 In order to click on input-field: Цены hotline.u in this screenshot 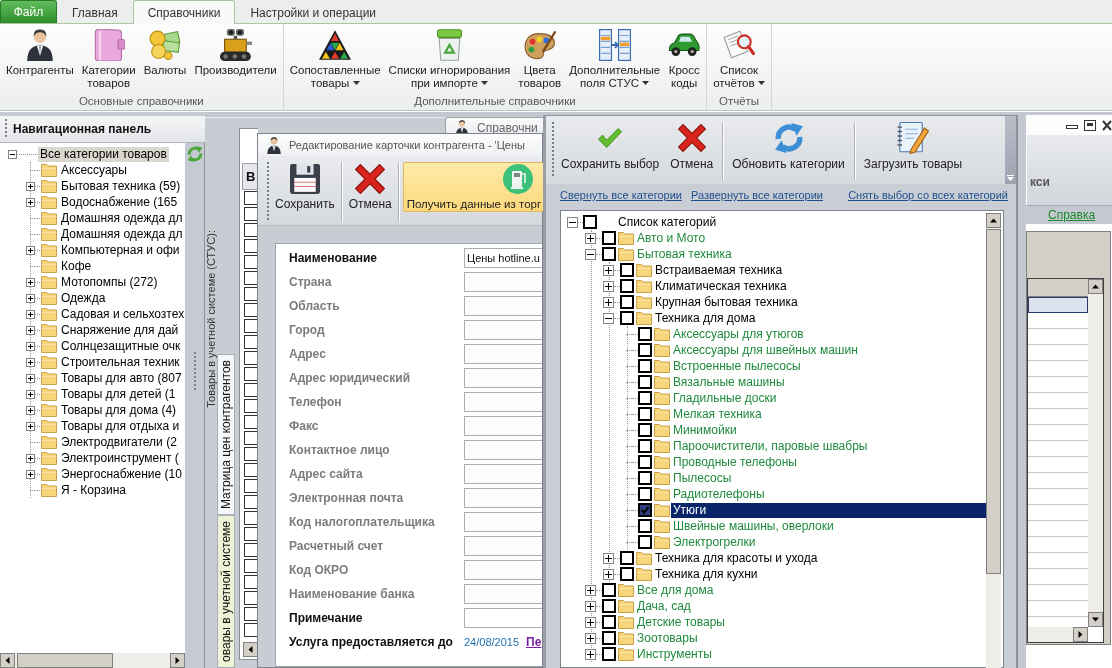, I will do `click(503, 258)`.